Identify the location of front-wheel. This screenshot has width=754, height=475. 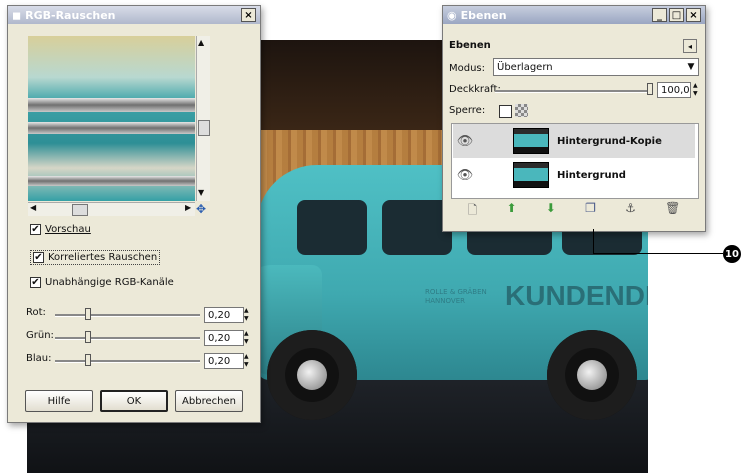
(312, 375).